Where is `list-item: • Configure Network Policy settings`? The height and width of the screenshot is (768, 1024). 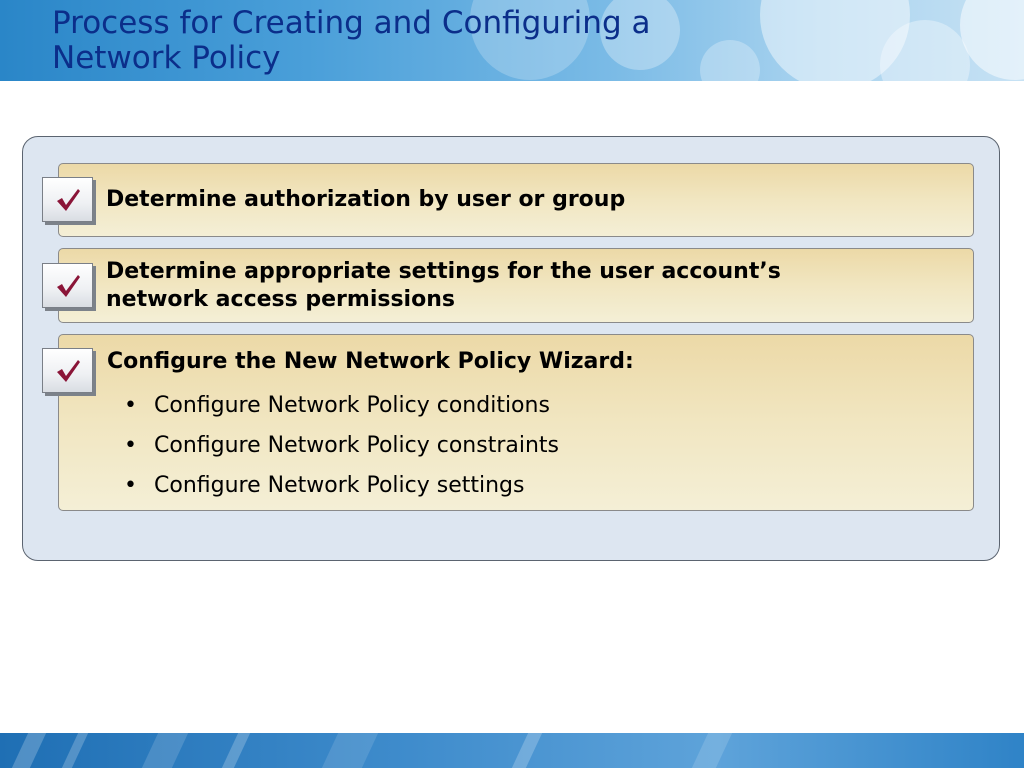 list-item: • Configure Network Policy settings is located at coordinates (534, 486).